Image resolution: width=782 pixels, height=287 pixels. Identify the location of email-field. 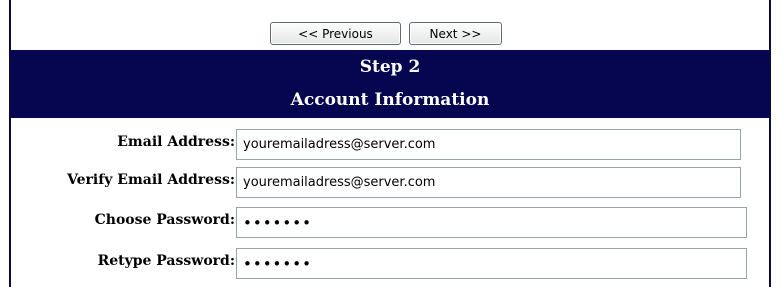
(488, 144).